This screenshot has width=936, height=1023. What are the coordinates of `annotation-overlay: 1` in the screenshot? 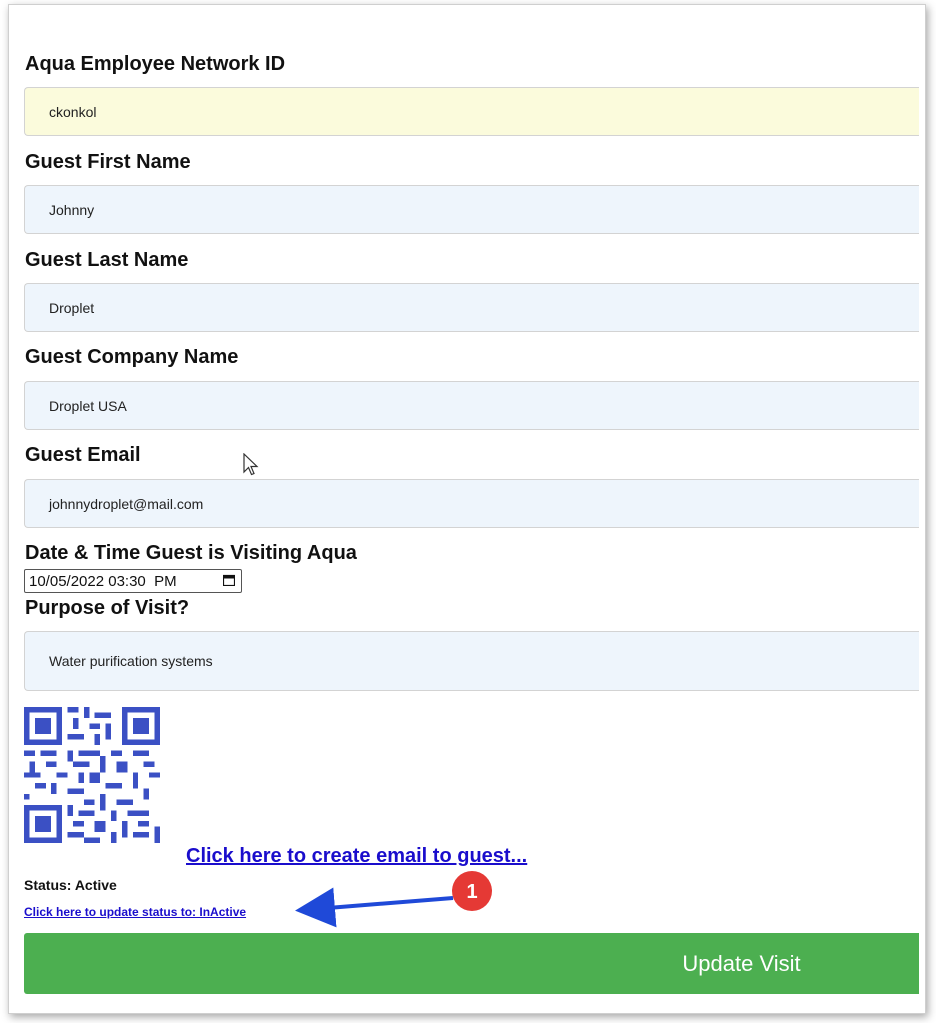 It's located at (393, 899).